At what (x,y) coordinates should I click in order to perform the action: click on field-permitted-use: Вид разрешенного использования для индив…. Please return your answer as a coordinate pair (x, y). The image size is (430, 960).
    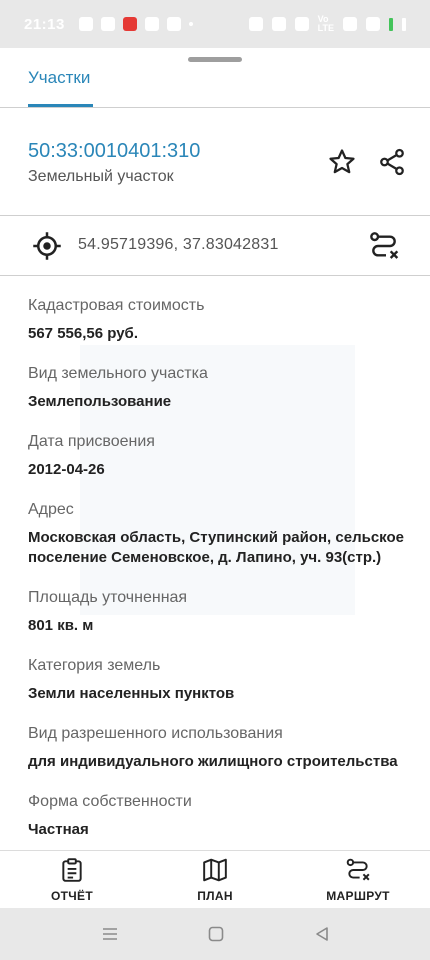
    Looking at the image, I should click on (229, 748).